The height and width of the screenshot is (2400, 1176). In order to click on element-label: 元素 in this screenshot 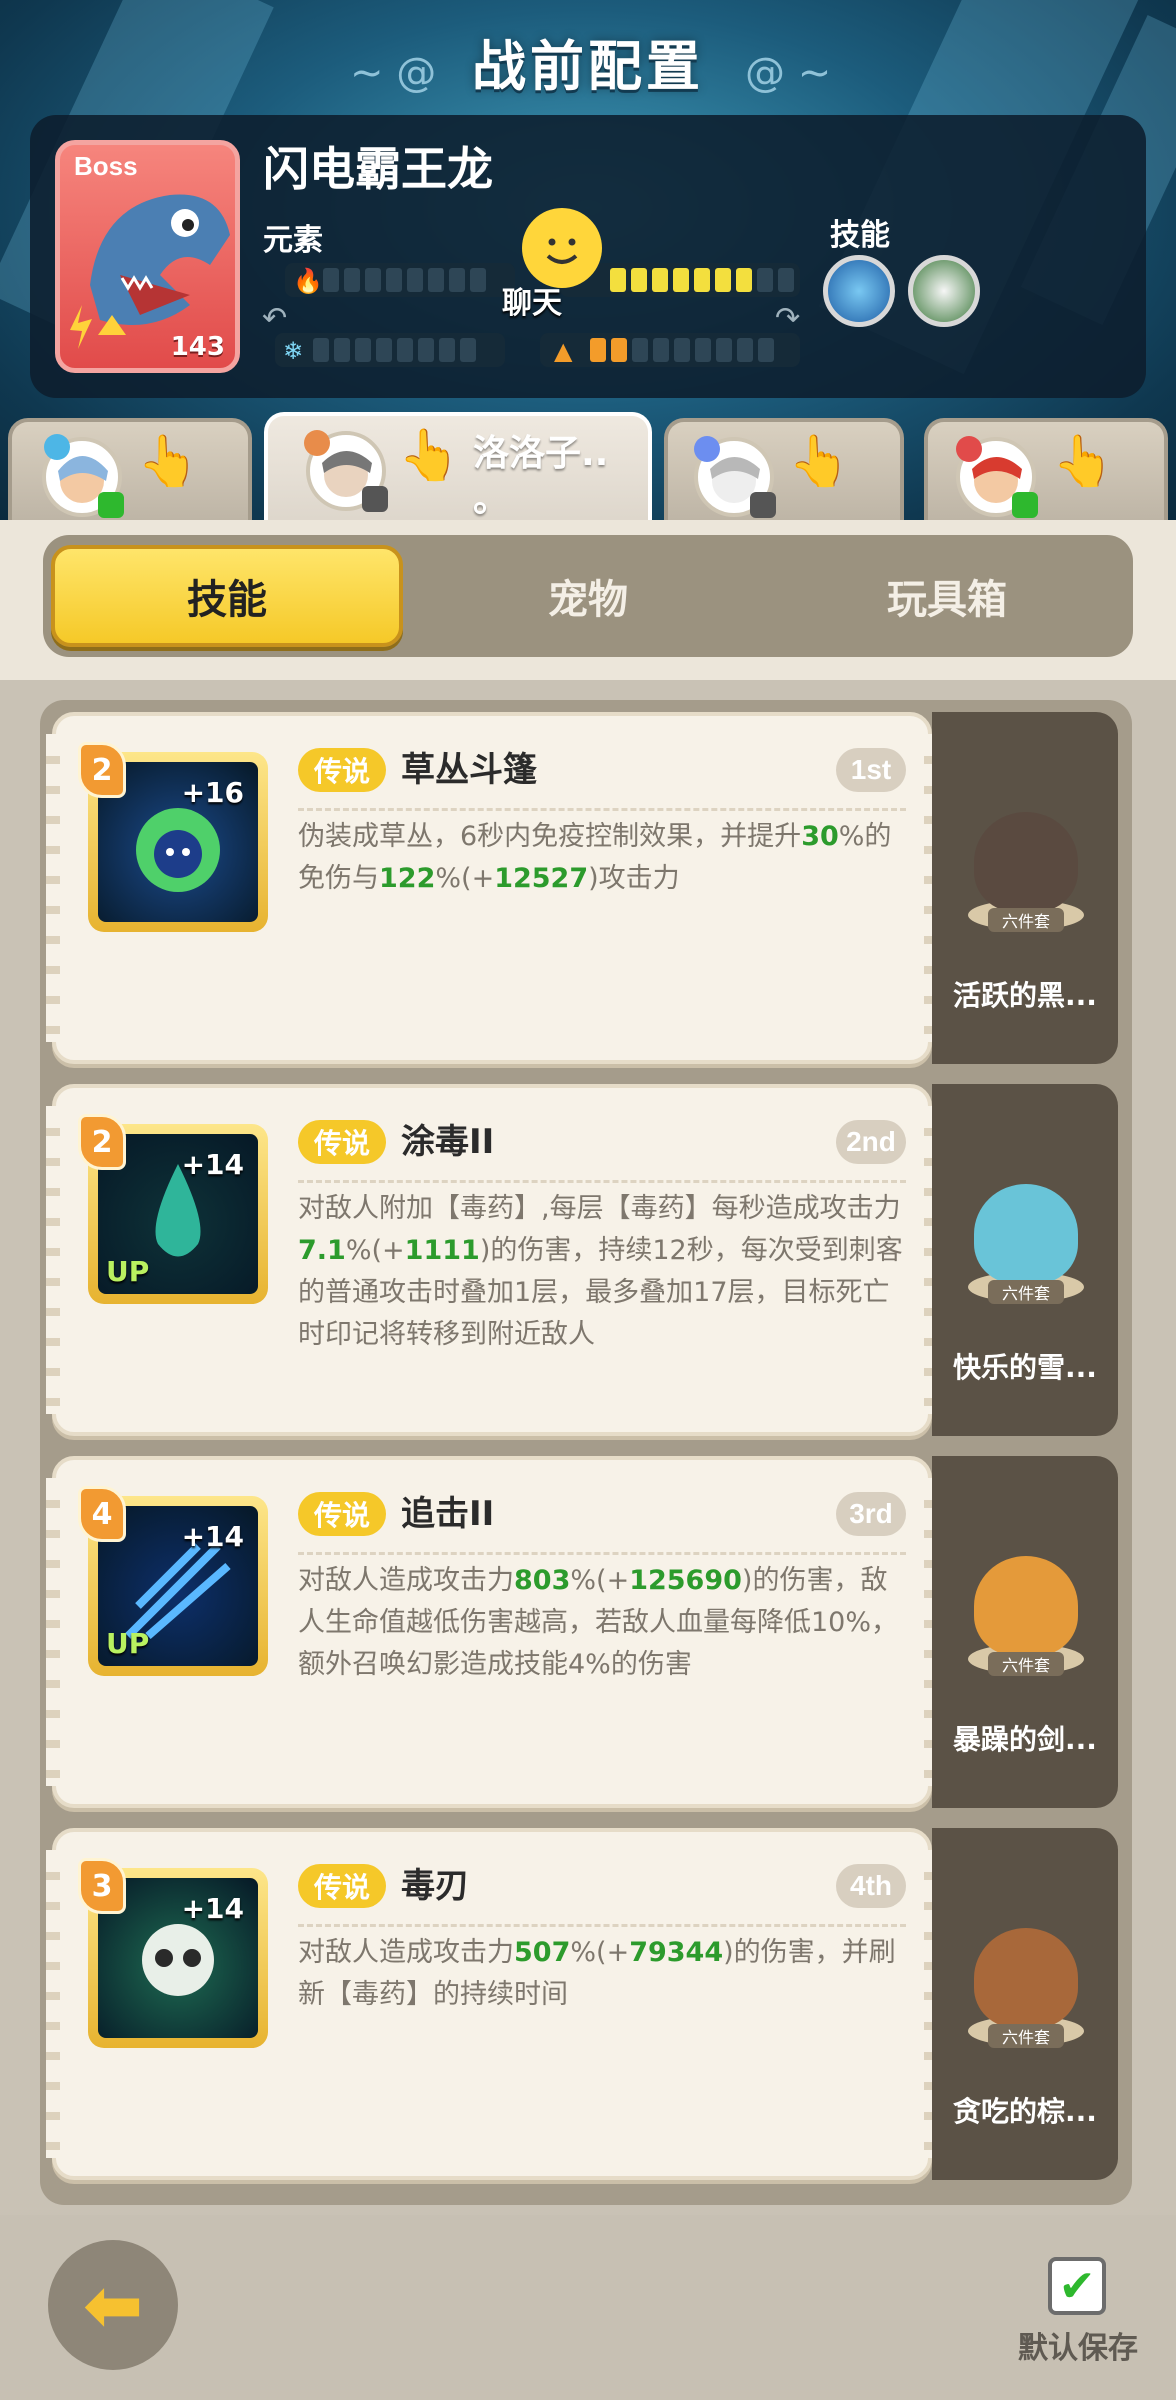, I will do `click(293, 240)`.